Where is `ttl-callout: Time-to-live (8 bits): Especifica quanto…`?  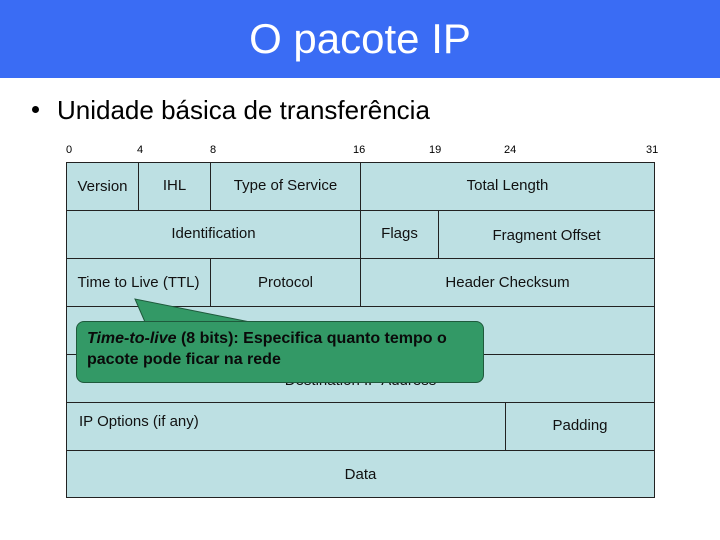 ttl-callout: Time-to-live (8 bits): Especifica quanto… is located at coordinates (280, 352).